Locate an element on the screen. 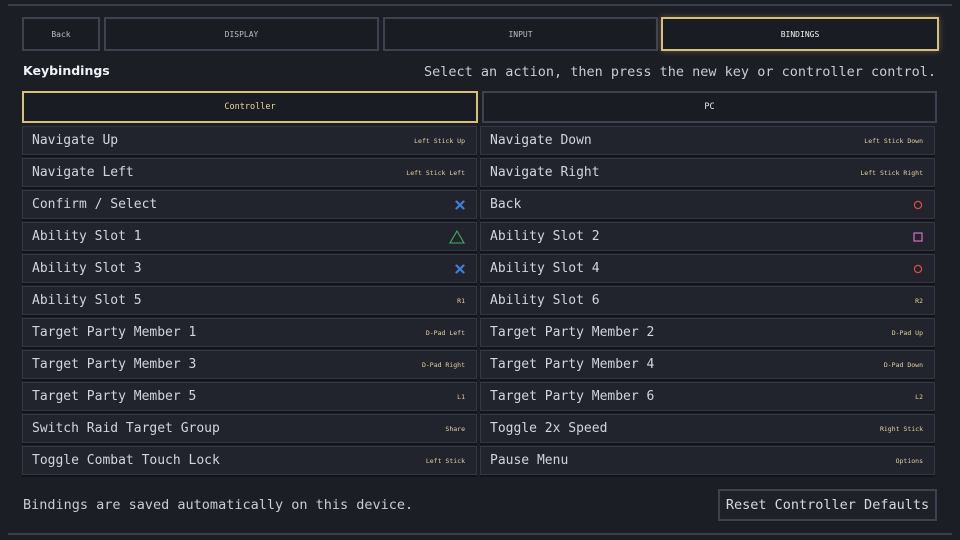  binding-action-label: Pause Menu is located at coordinates (529, 460).